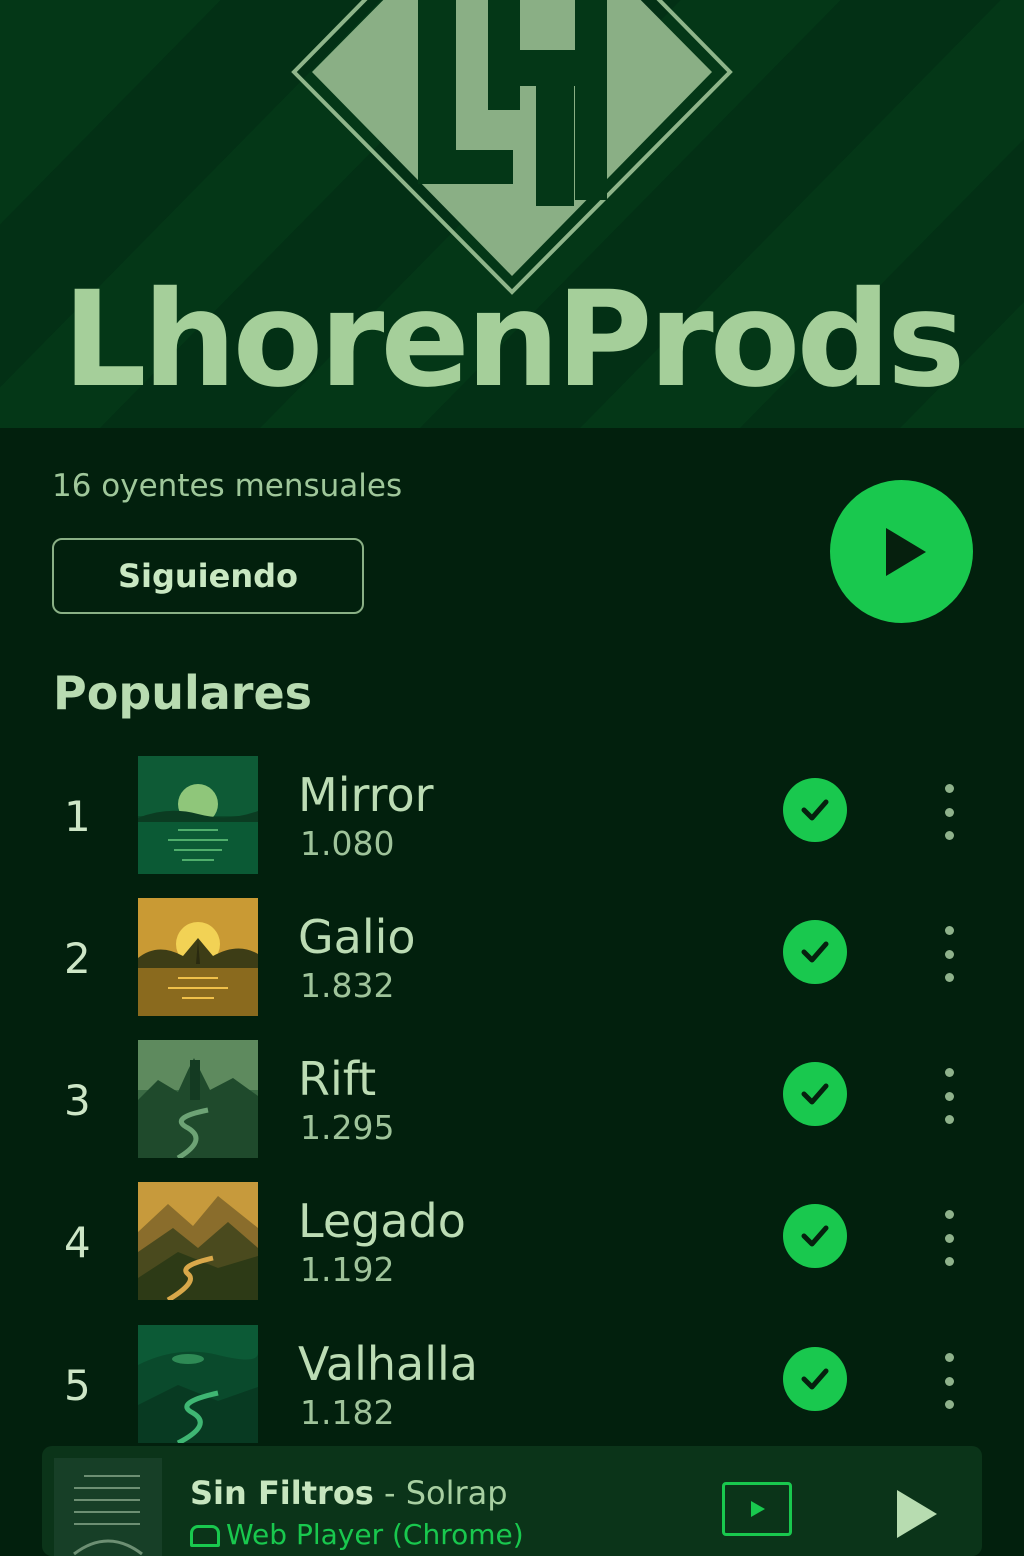  What do you see at coordinates (227, 486) in the screenshot?
I see `monthly-listeners: 16 oyentes mensuales` at bounding box center [227, 486].